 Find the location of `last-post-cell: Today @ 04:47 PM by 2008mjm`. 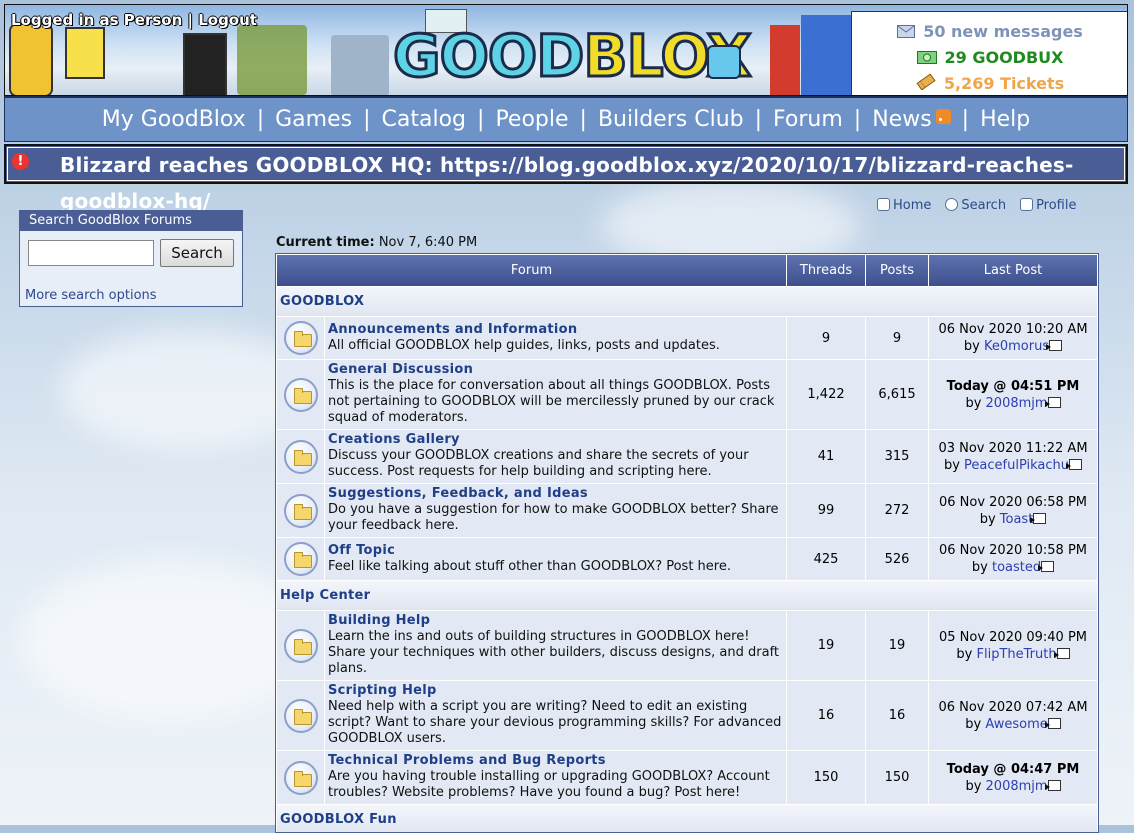

last-post-cell: Today @ 04:47 PM by 2008mjm is located at coordinates (1013, 777).